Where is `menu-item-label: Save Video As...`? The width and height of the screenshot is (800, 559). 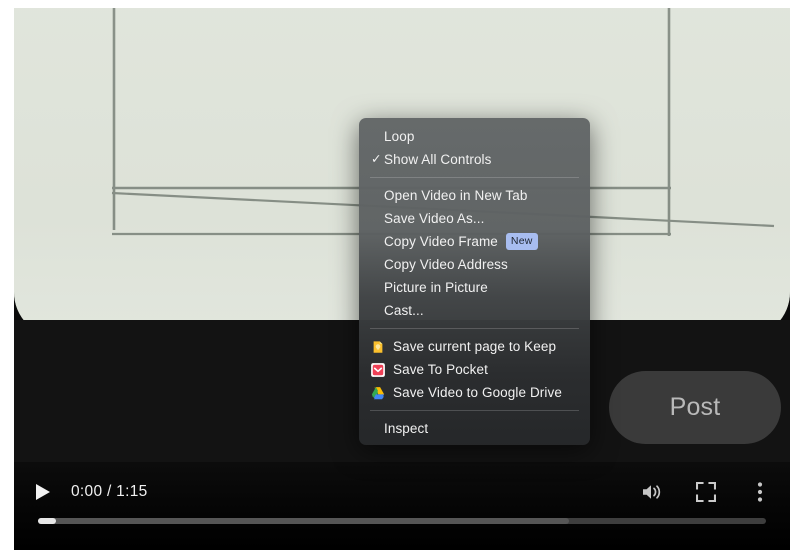 menu-item-label: Save Video As... is located at coordinates (434, 218).